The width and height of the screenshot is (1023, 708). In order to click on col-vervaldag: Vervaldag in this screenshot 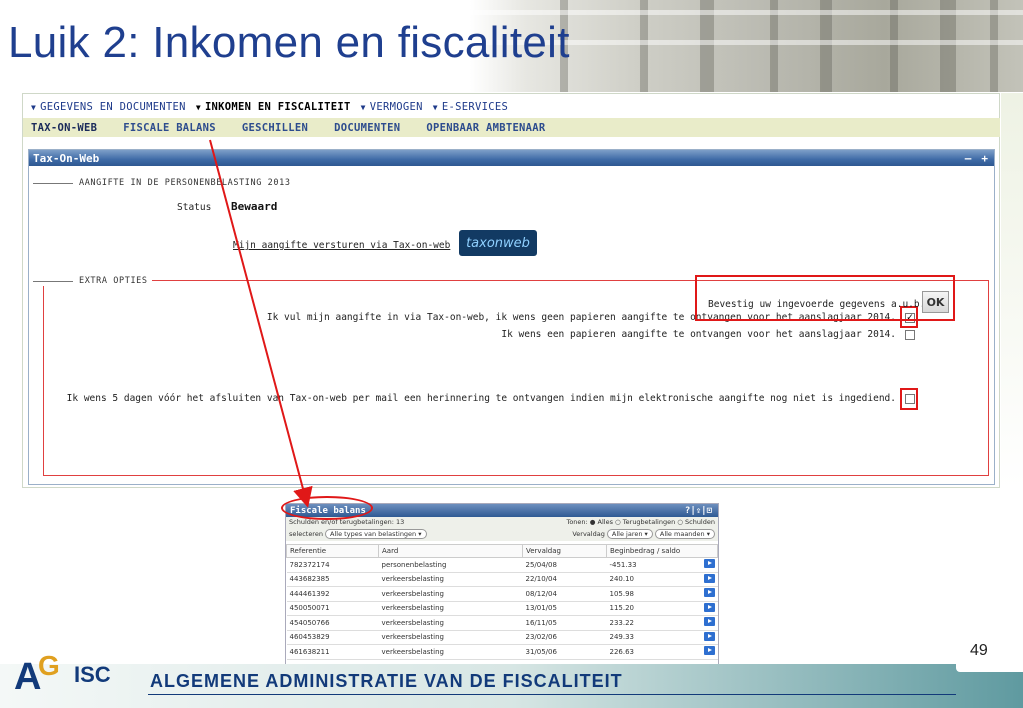, I will do `click(564, 551)`.